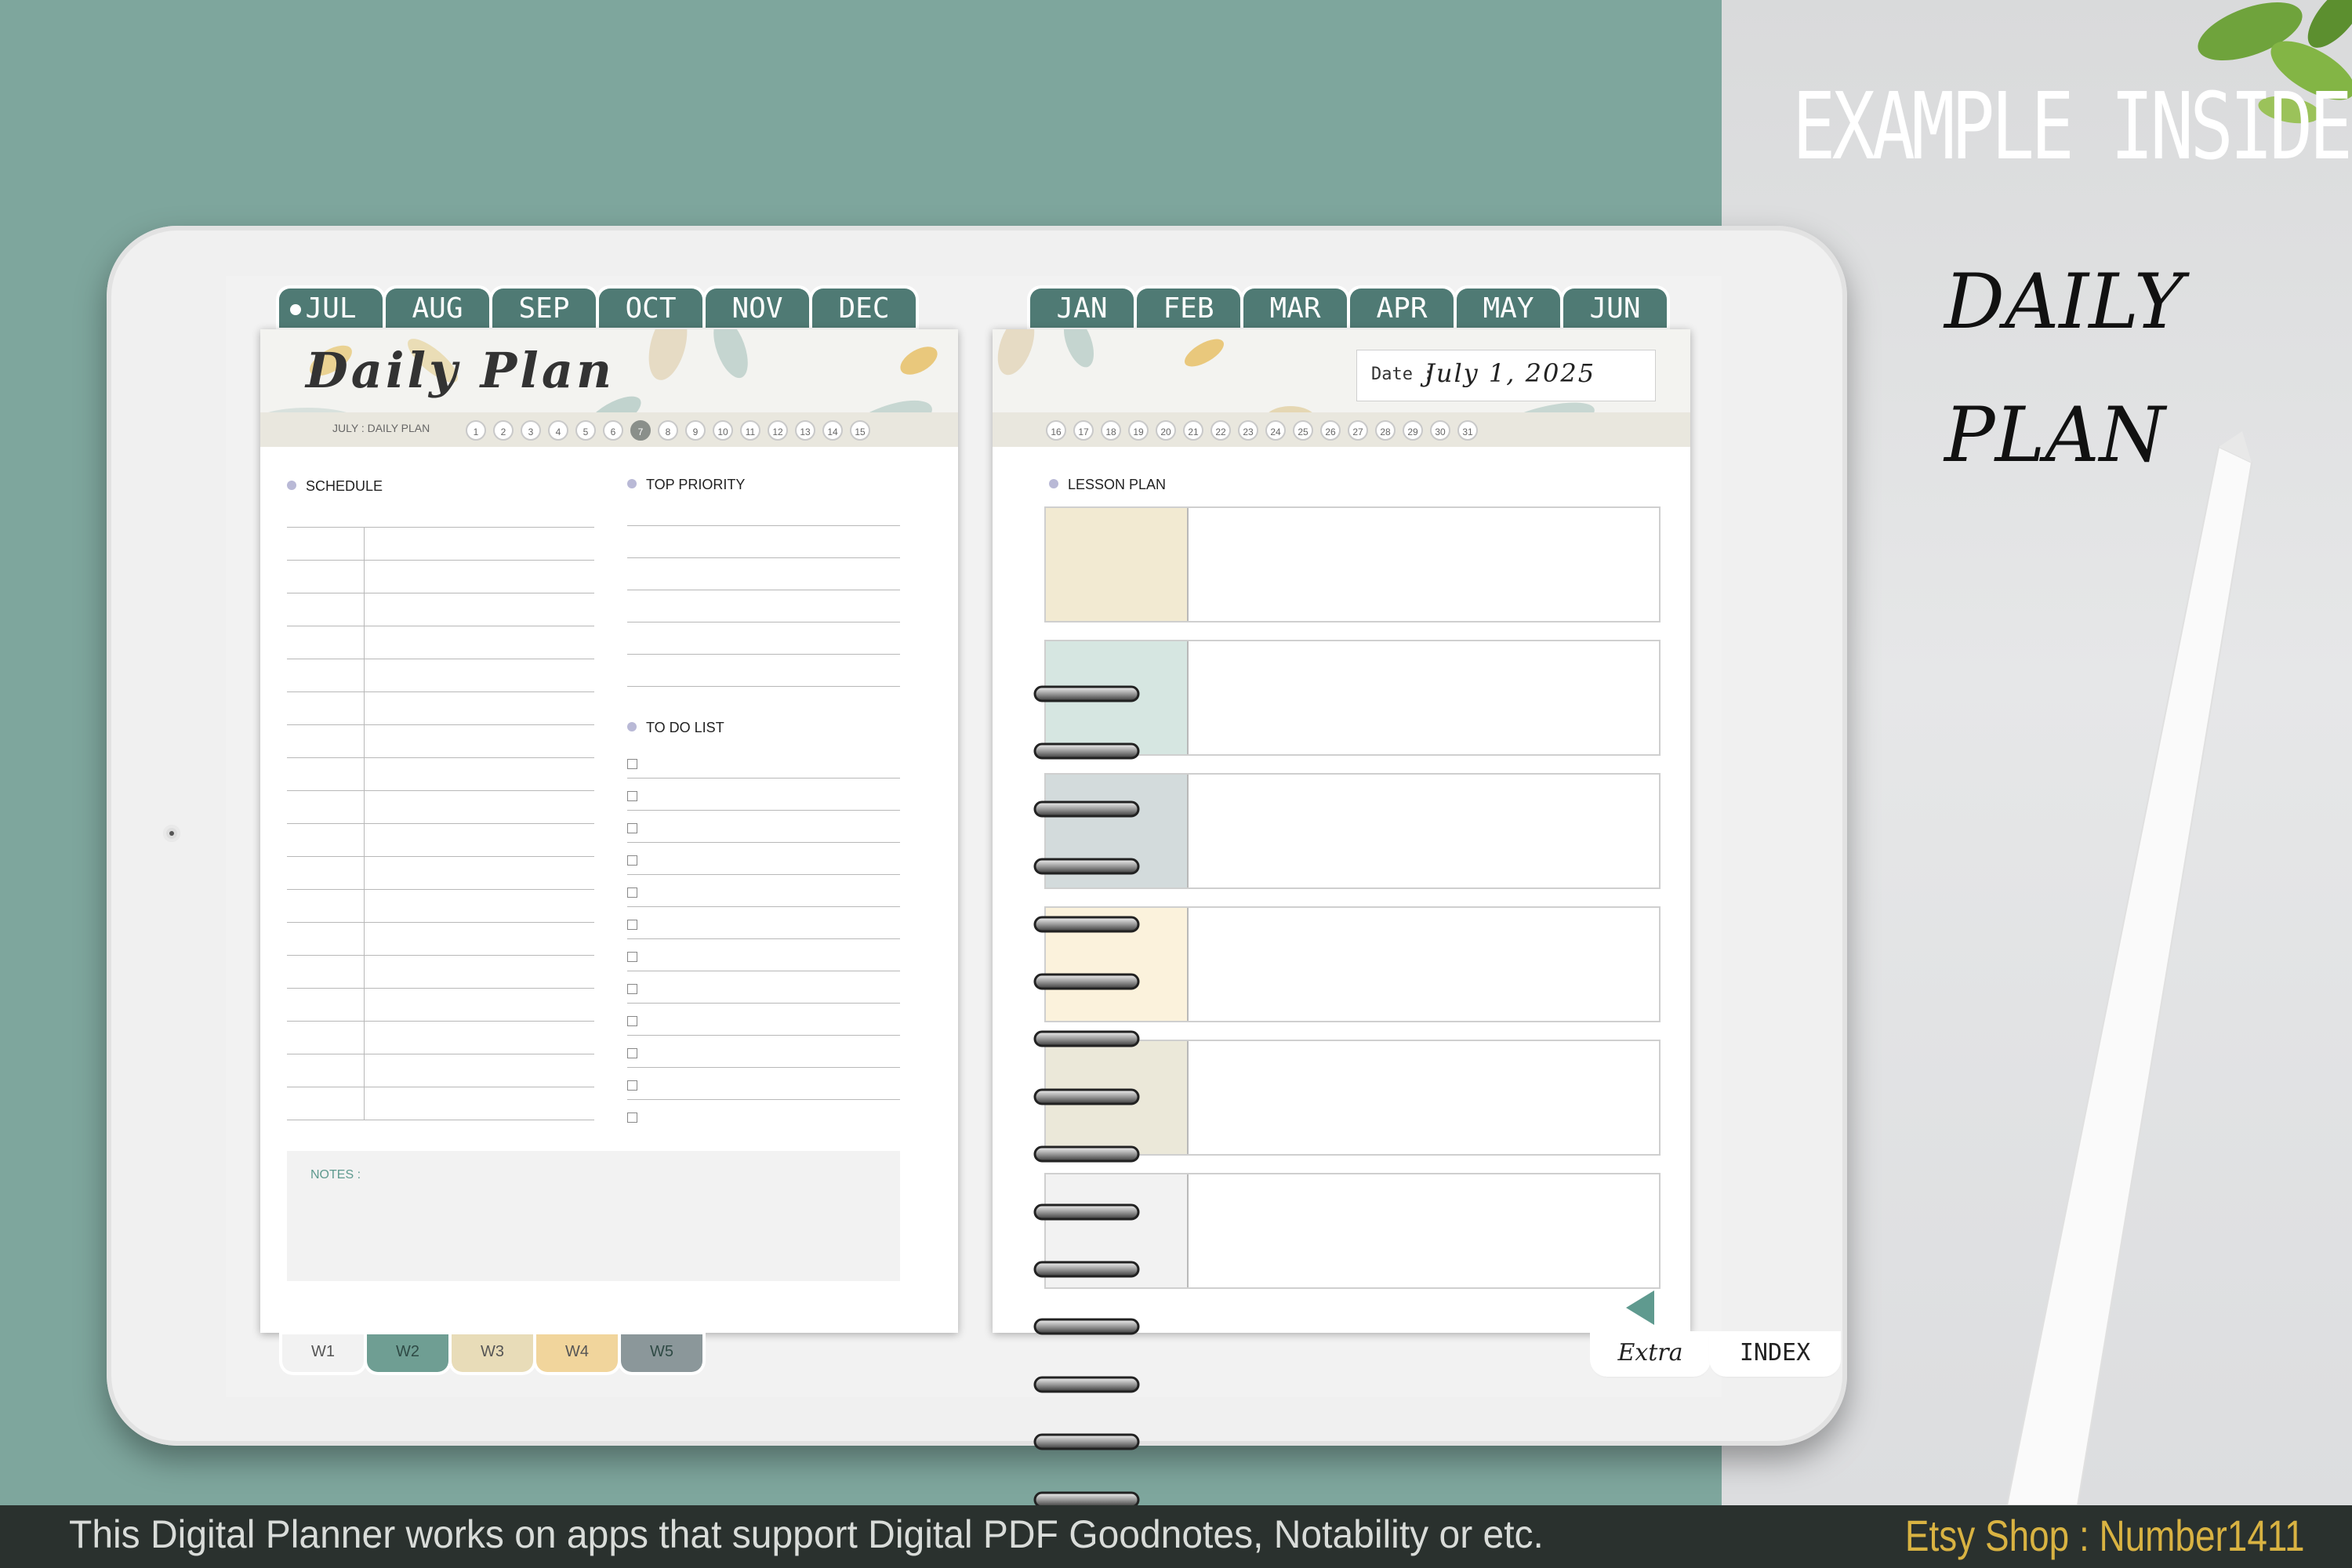  Describe the element at coordinates (661, 1353) in the screenshot. I see `tab-w5: W5` at that location.